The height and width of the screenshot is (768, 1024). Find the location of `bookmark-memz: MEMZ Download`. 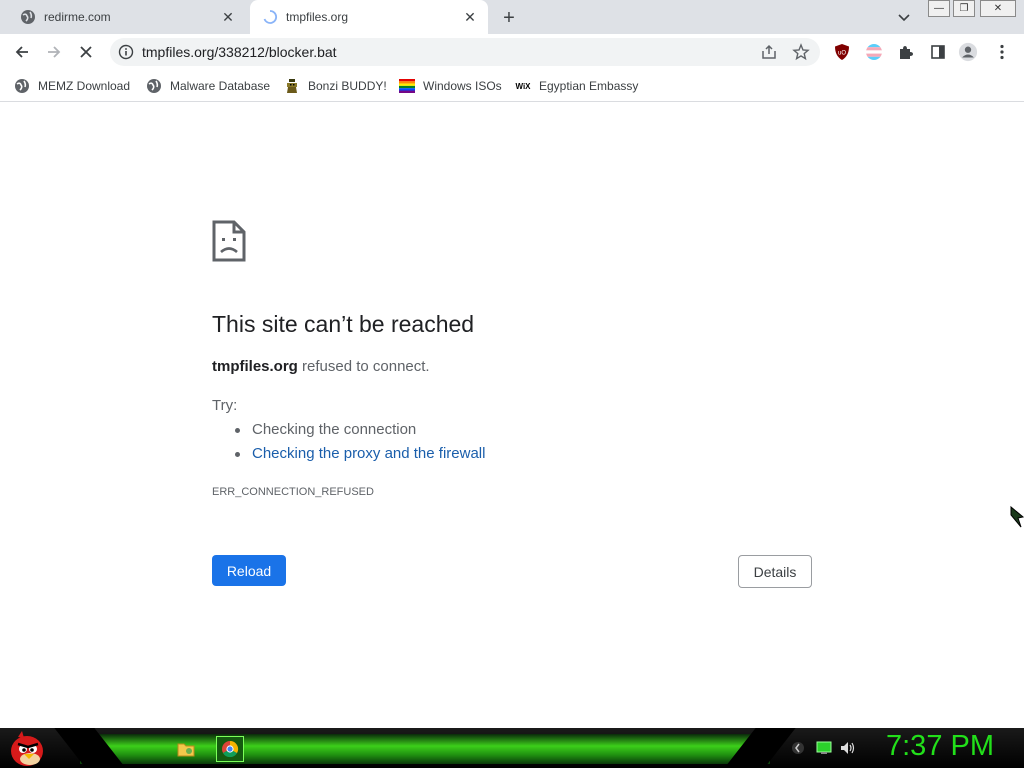

bookmark-memz: MEMZ Download is located at coordinates (72, 86).